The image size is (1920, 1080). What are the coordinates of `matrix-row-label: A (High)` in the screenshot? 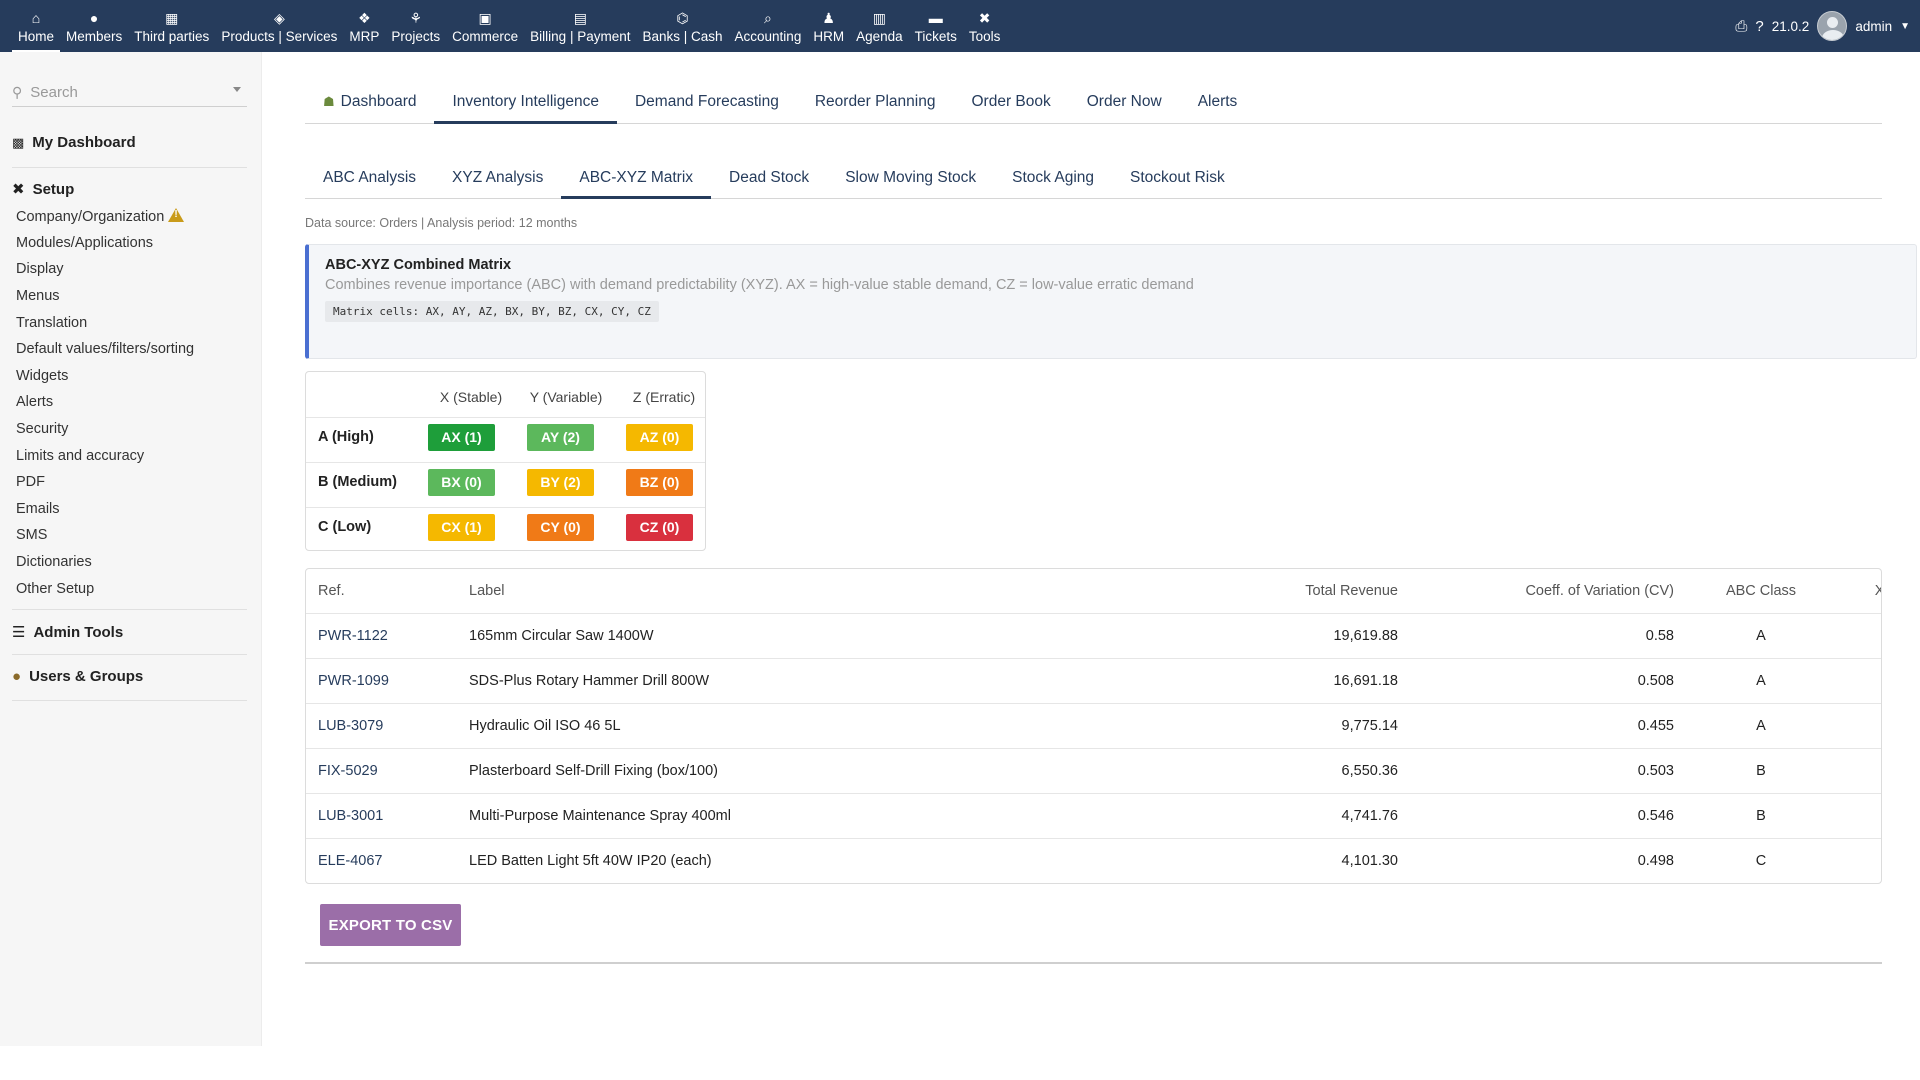 It's located at (346, 437).